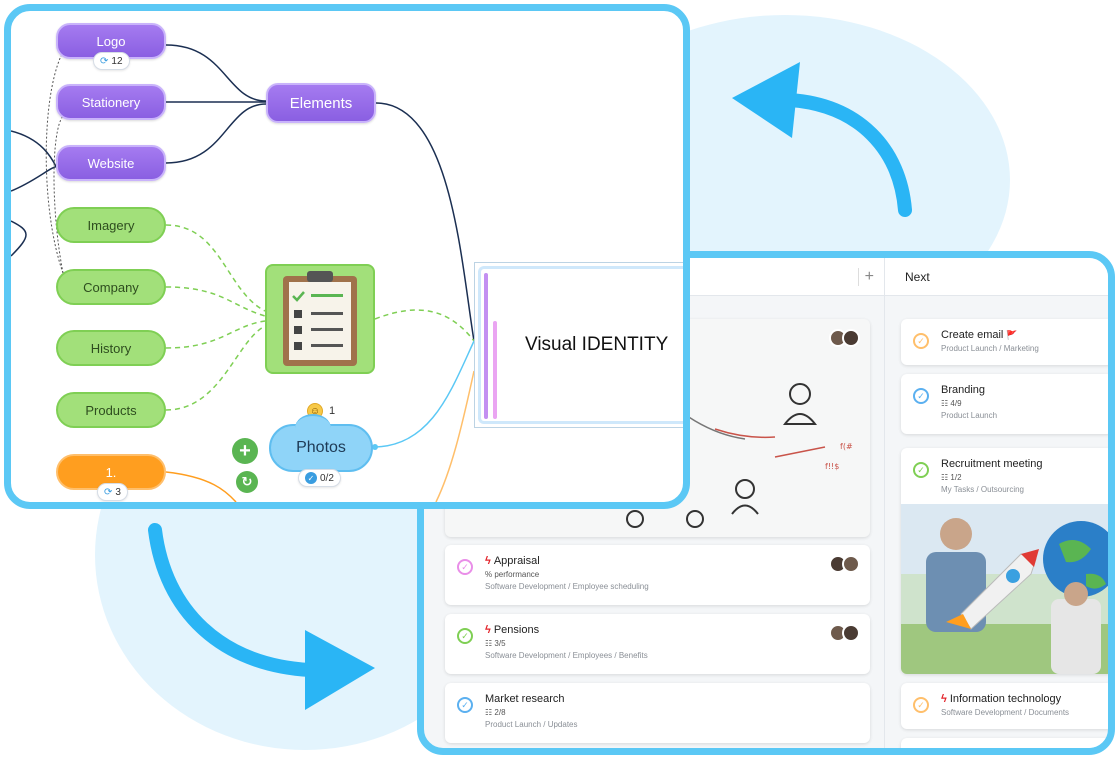  Describe the element at coordinates (990, 348) in the screenshot. I see `task-path: Product Launch / Marketing` at that location.